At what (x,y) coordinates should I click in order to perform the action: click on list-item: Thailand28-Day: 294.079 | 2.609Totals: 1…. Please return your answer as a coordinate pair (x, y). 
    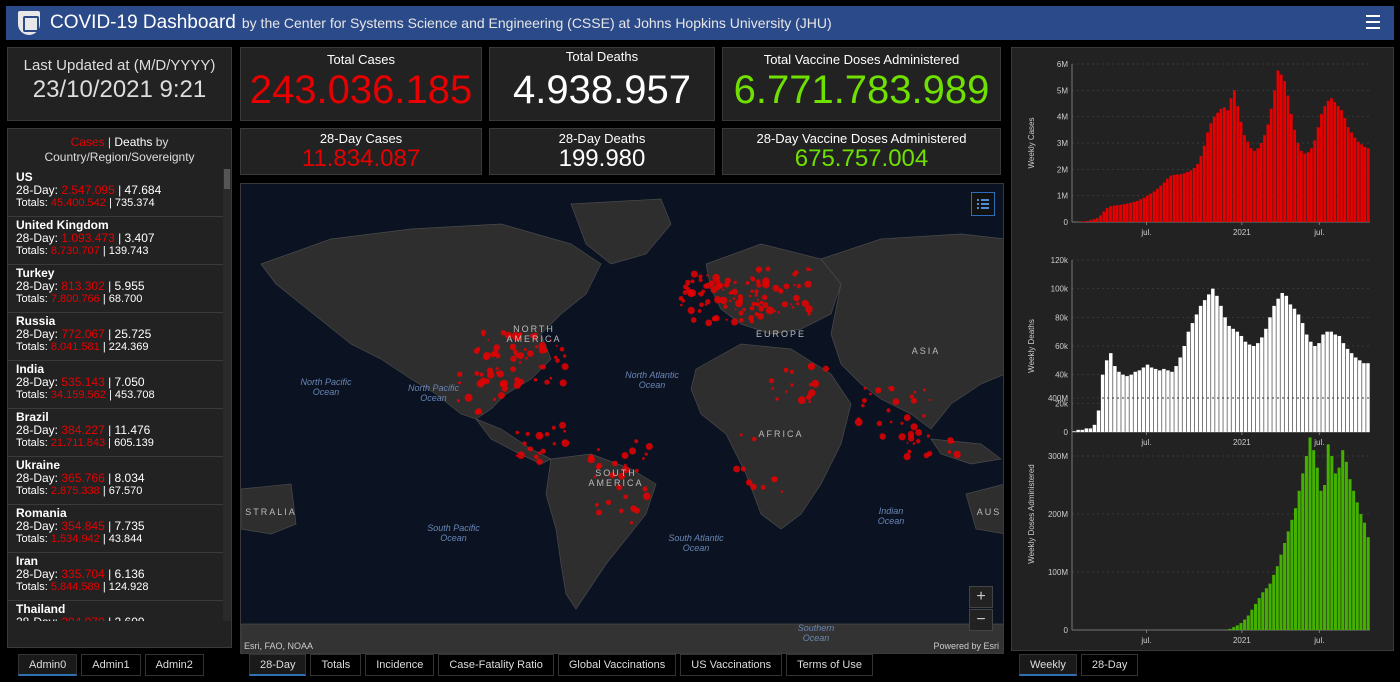
    Looking at the image, I should click on (120, 611).